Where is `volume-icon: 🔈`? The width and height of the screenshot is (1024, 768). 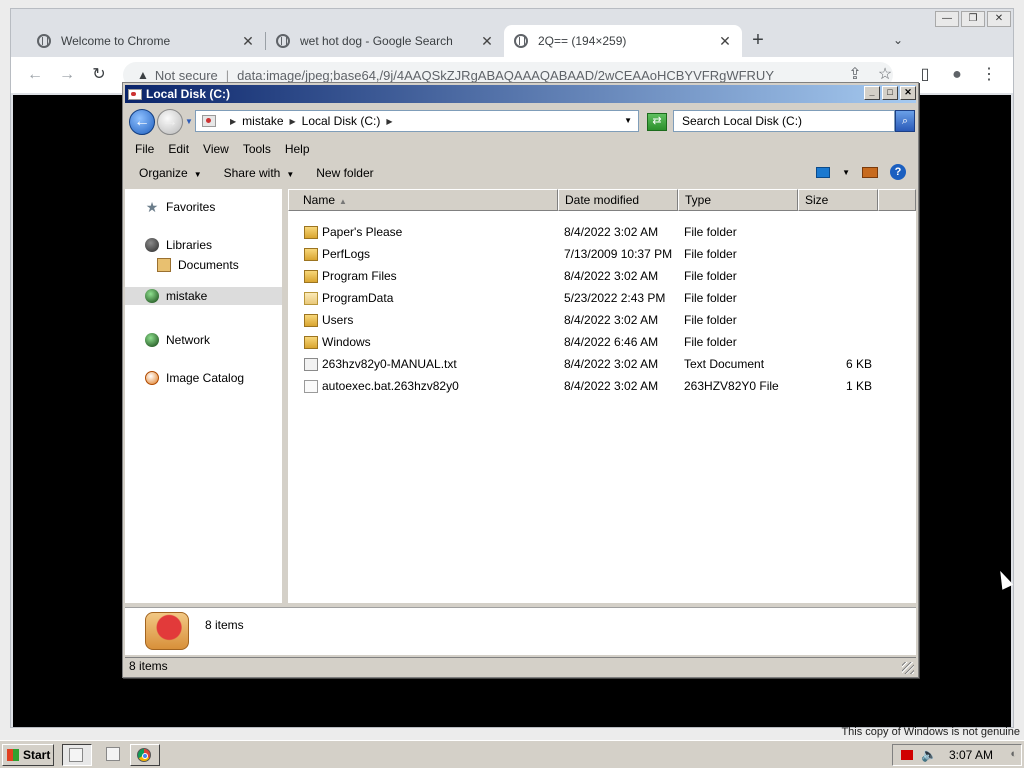
volume-icon: 🔈 is located at coordinates (929, 755).